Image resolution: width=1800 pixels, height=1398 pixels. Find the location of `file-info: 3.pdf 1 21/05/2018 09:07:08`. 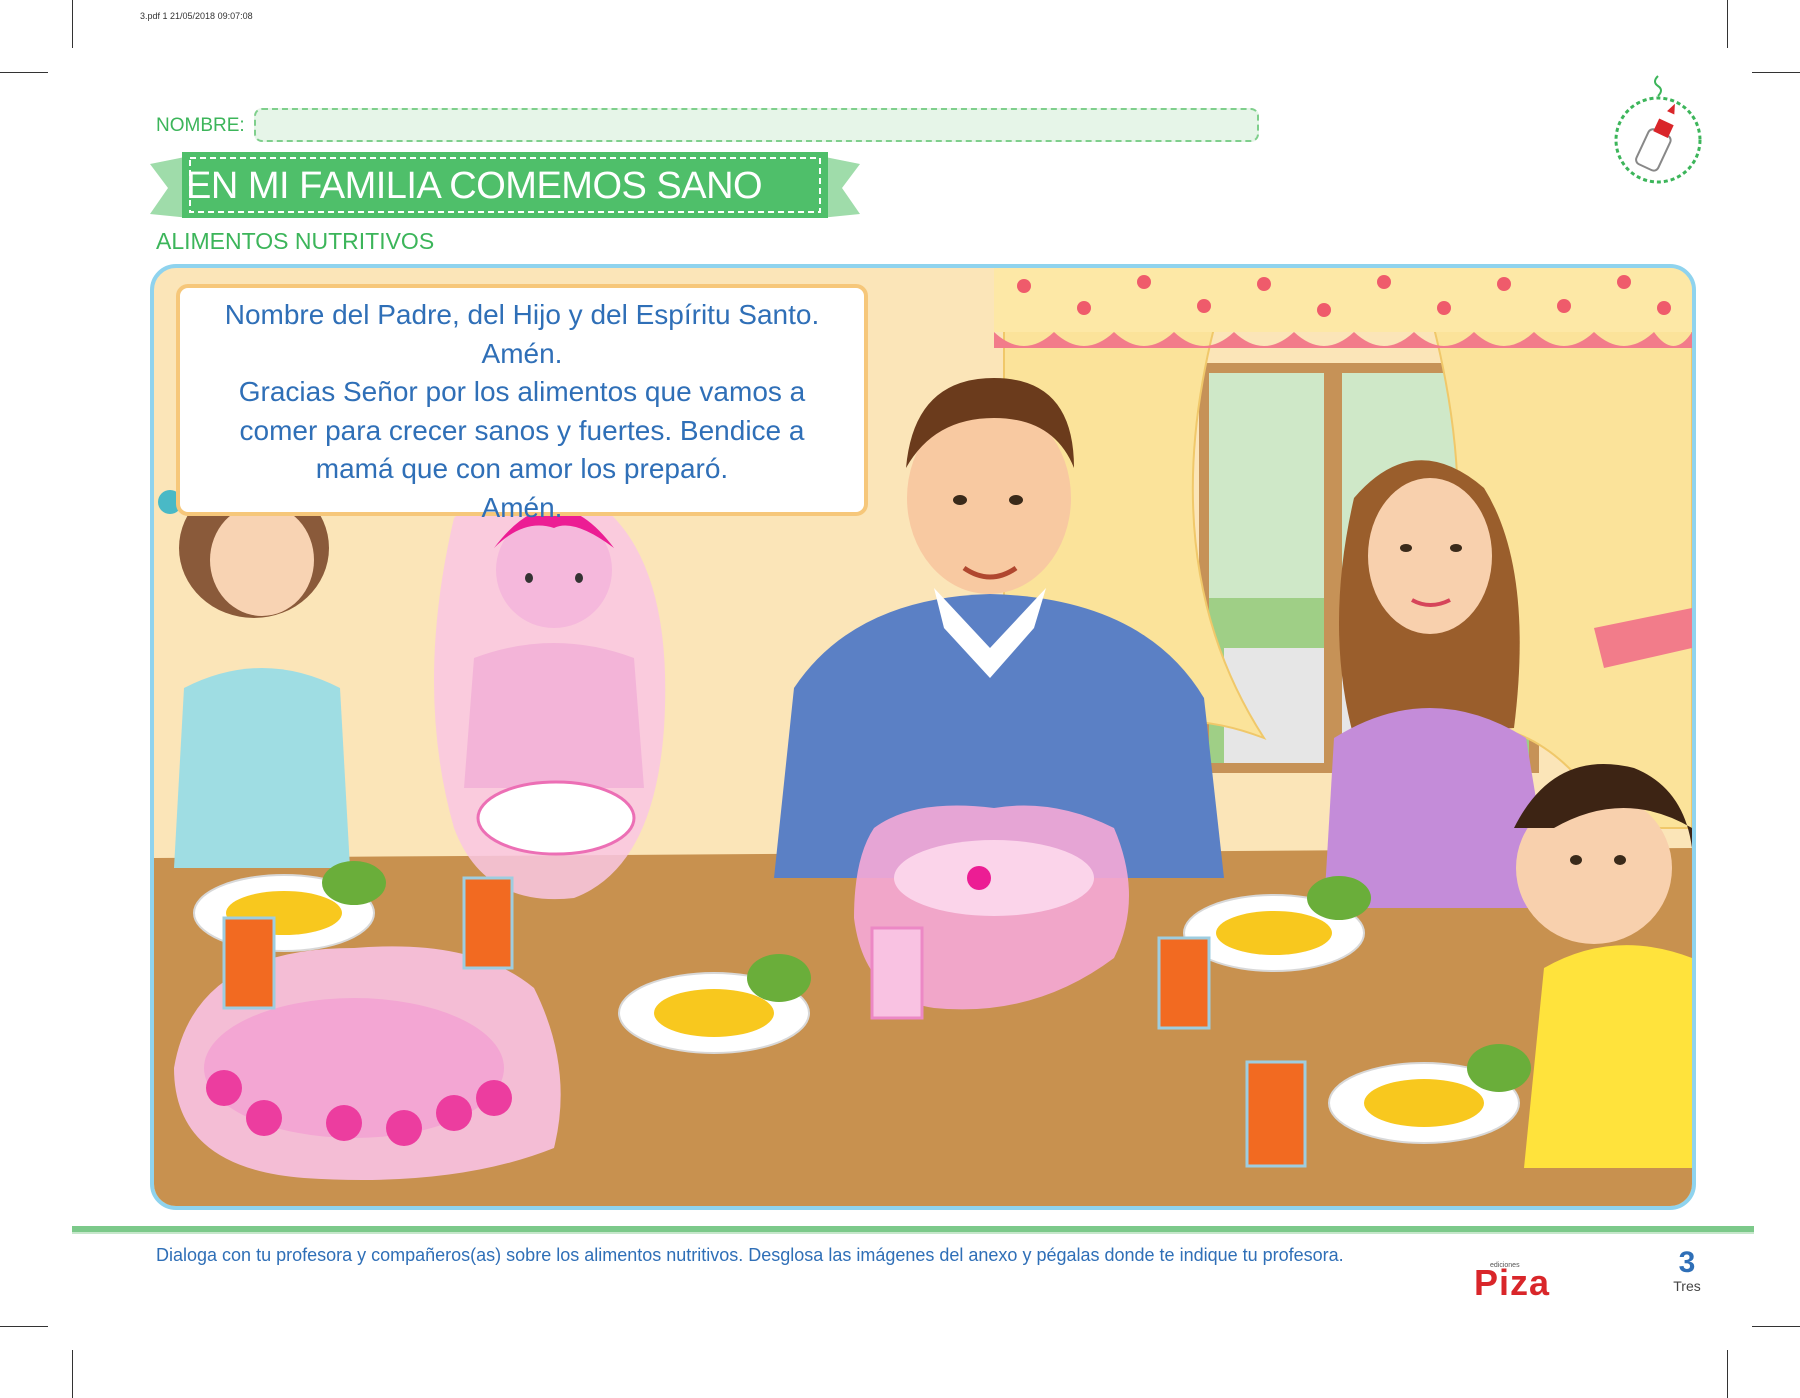

file-info: 3.pdf 1 21/05/2018 09:07:08 is located at coordinates (196, 16).